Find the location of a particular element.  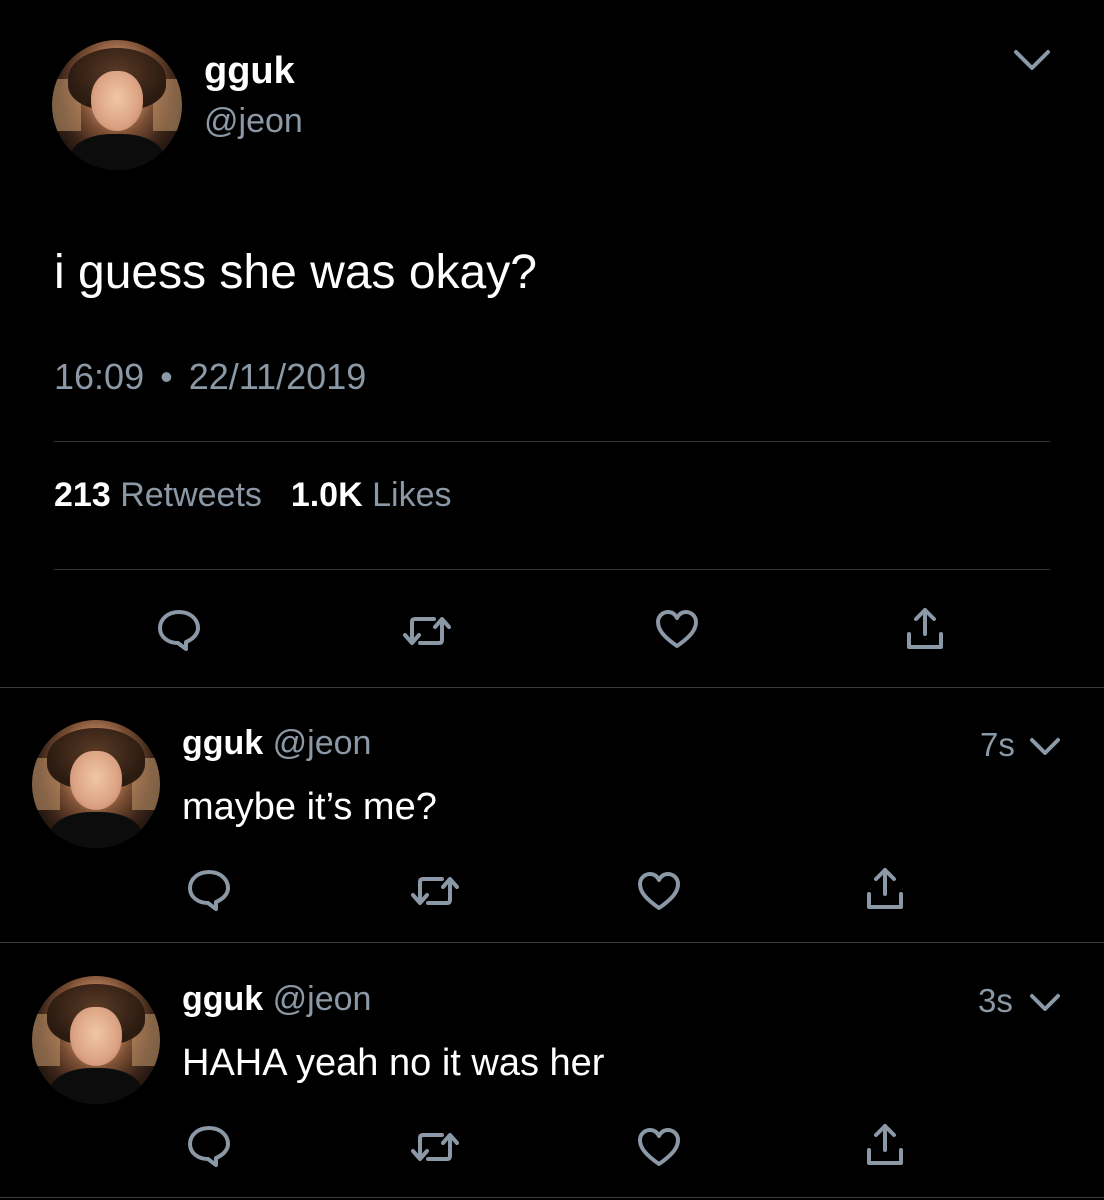

tweet-text: i guess she was okay? is located at coordinates (295, 272).